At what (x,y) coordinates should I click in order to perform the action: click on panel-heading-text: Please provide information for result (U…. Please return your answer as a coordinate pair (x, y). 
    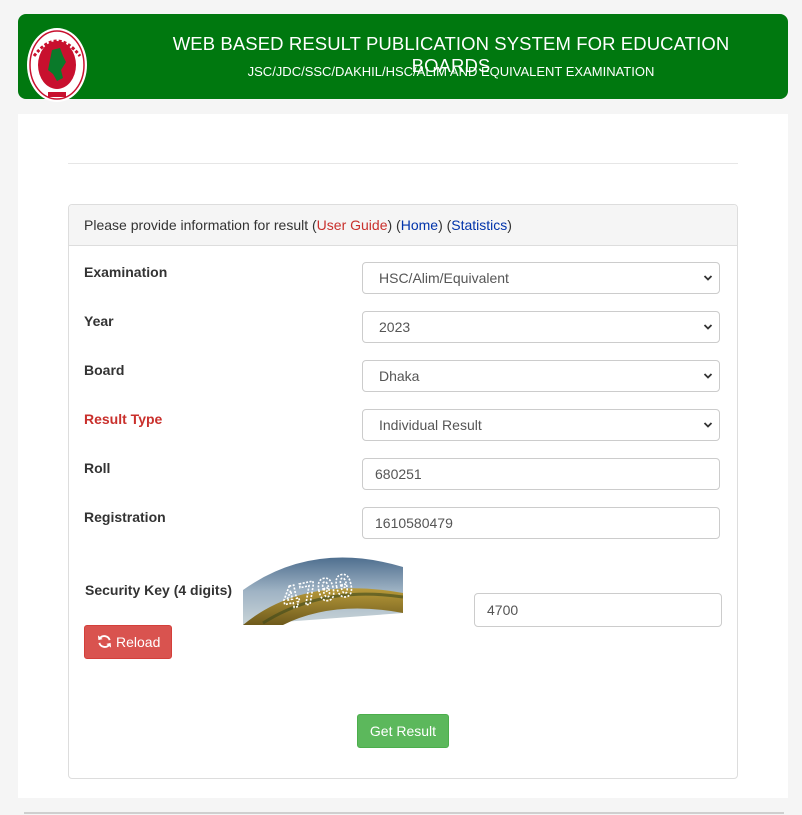
    Looking at the image, I should click on (298, 225).